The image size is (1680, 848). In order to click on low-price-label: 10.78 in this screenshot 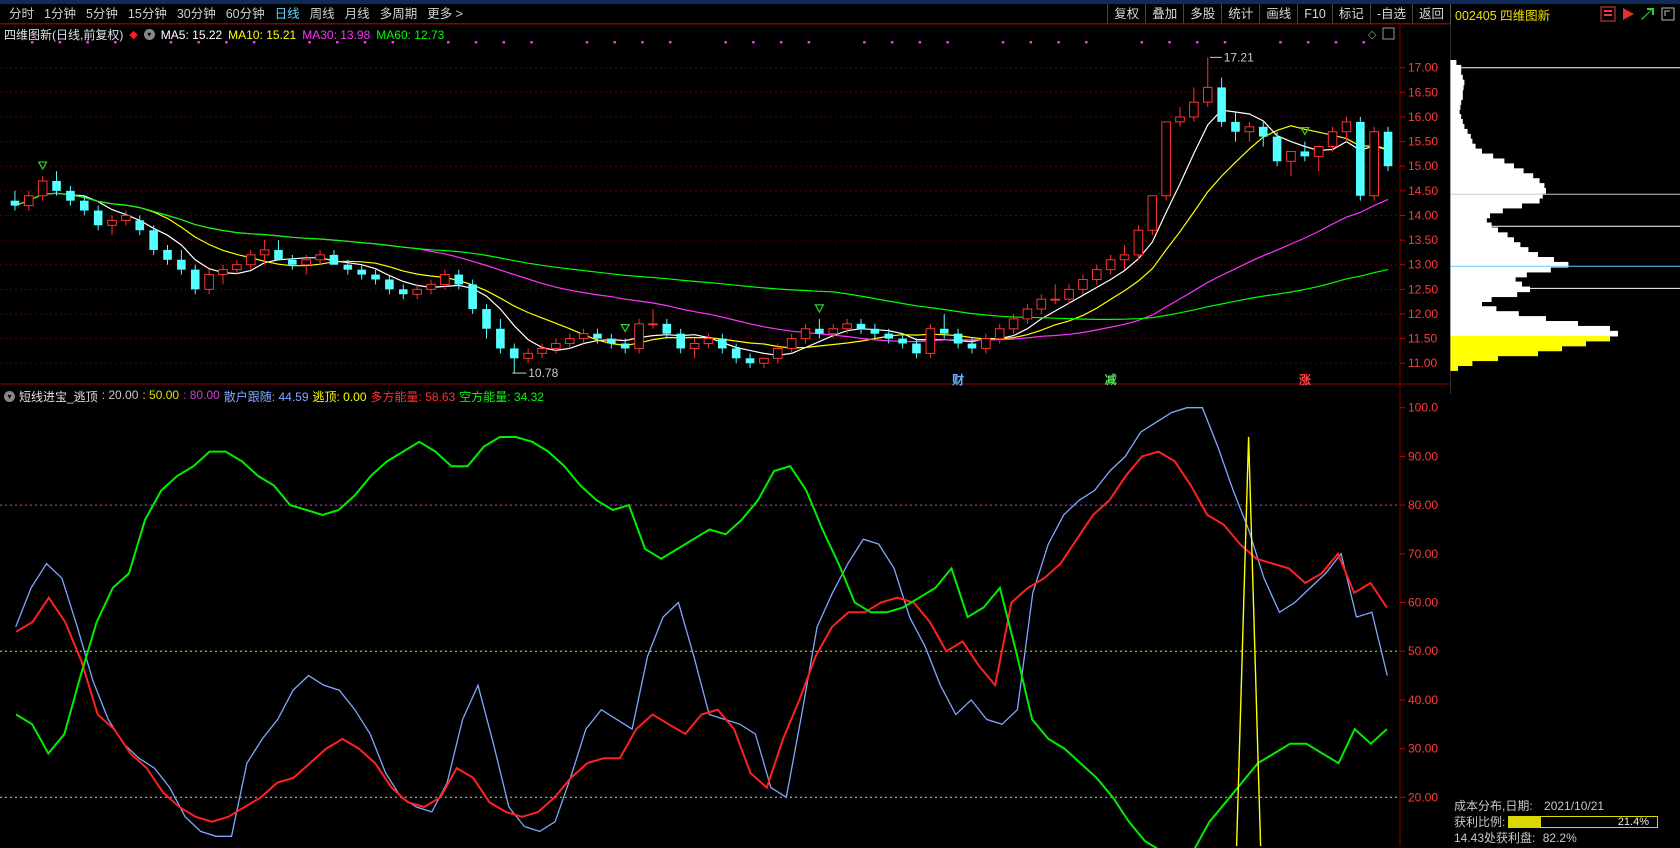, I will do `click(543, 373)`.